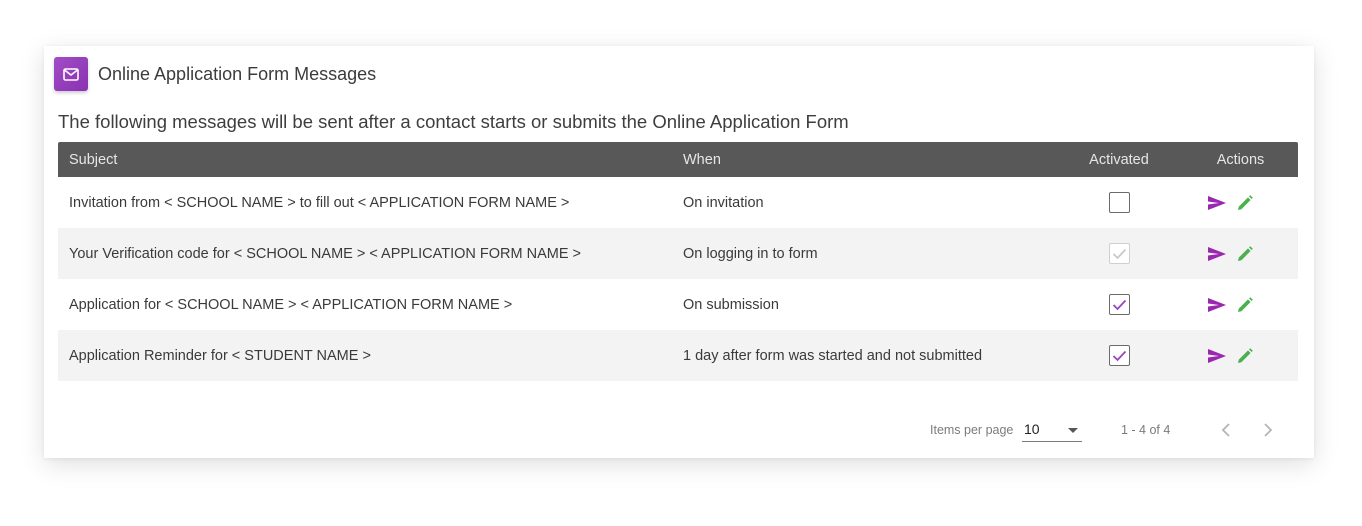 This screenshot has width=1362, height=526. What do you see at coordinates (1052, 430) in the screenshot?
I see `items-per-page-select: 10` at bounding box center [1052, 430].